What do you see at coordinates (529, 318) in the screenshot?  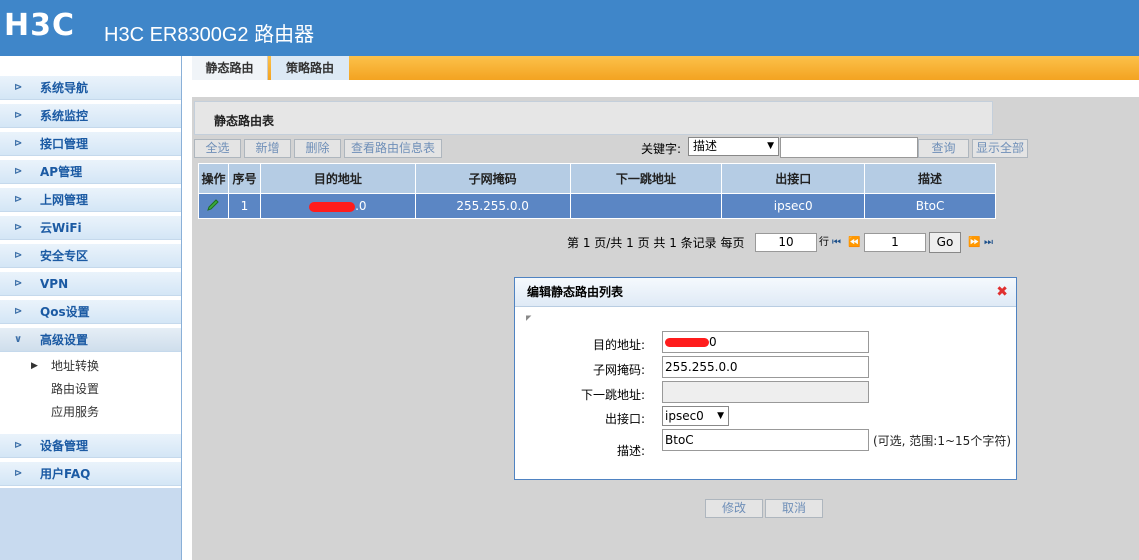 I see `corner-mark-icon: ◤` at bounding box center [529, 318].